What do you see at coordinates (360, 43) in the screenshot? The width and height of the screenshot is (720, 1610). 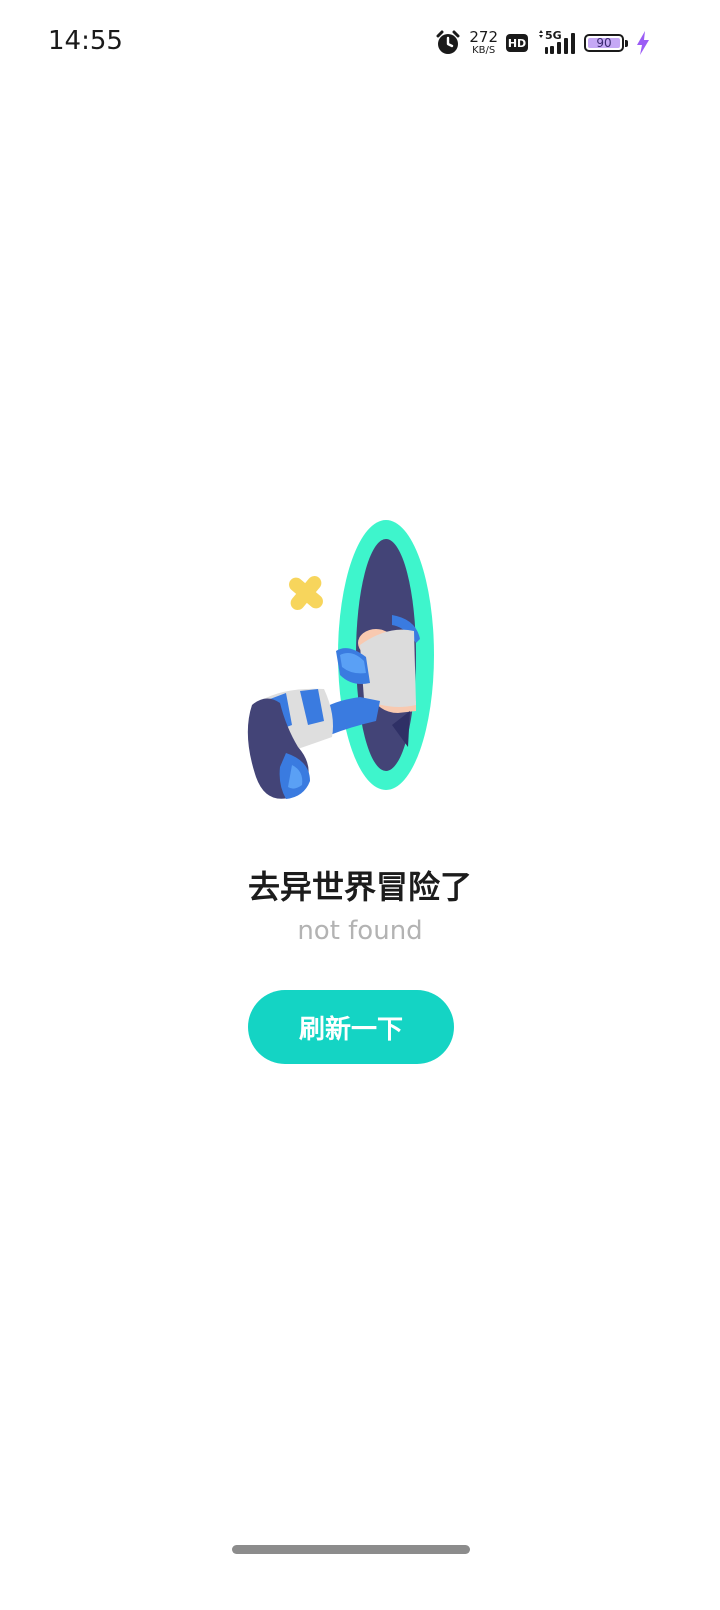 I see `status-bar: 14:55 272 KB/S HD 5G 90` at bounding box center [360, 43].